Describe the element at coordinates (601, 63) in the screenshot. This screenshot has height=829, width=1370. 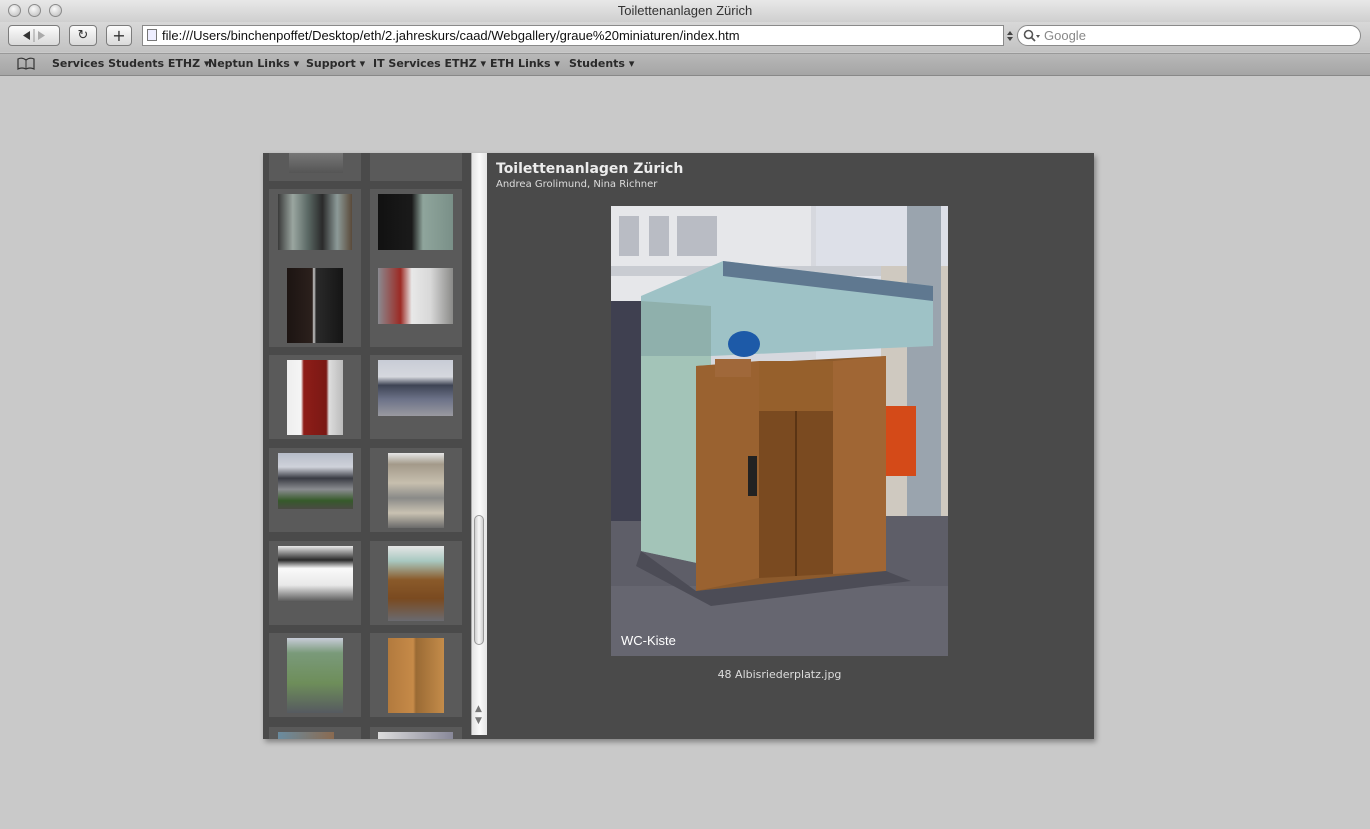
I see `bookmark-students: Students ▾` at that location.